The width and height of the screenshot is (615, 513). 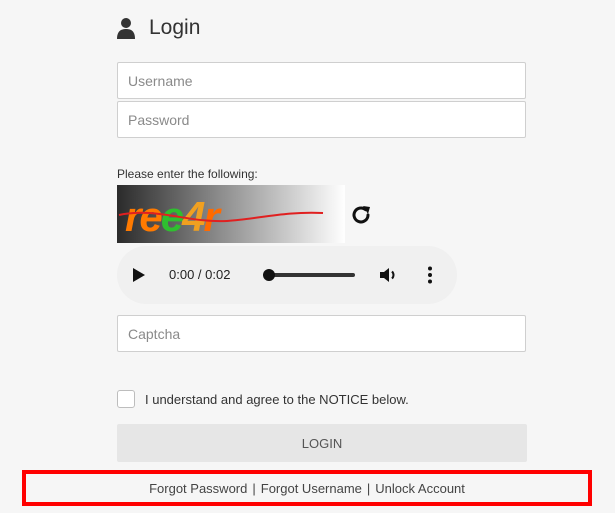 I want to click on audio-player: 0:00 / 0:02, so click(x=287, y=275).